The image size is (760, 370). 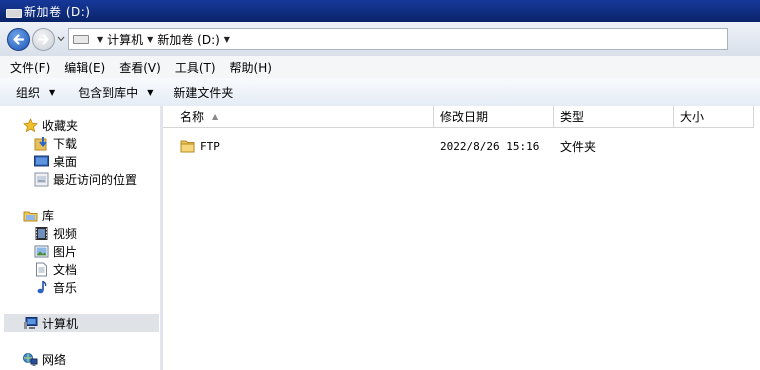 I want to click on nav-favorites: 收藏夹, so click(x=50, y=125).